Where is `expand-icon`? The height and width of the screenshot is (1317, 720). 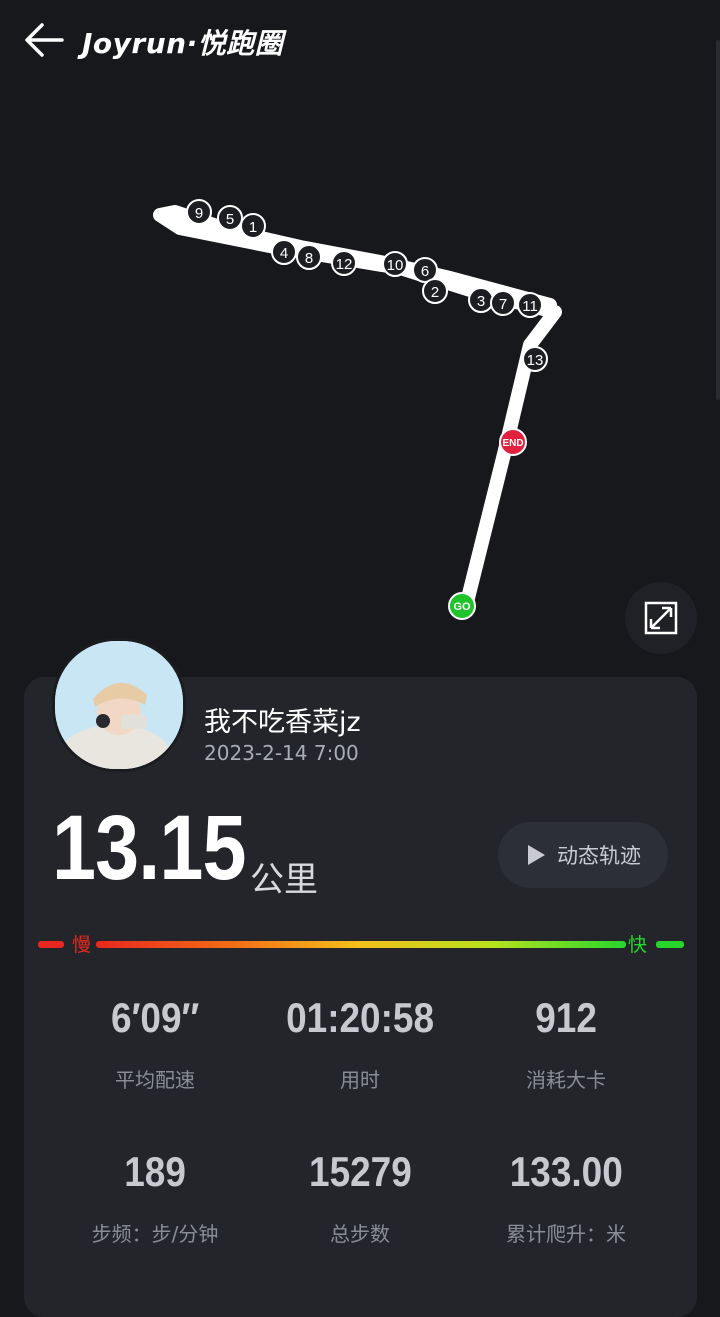
expand-icon is located at coordinates (661, 618).